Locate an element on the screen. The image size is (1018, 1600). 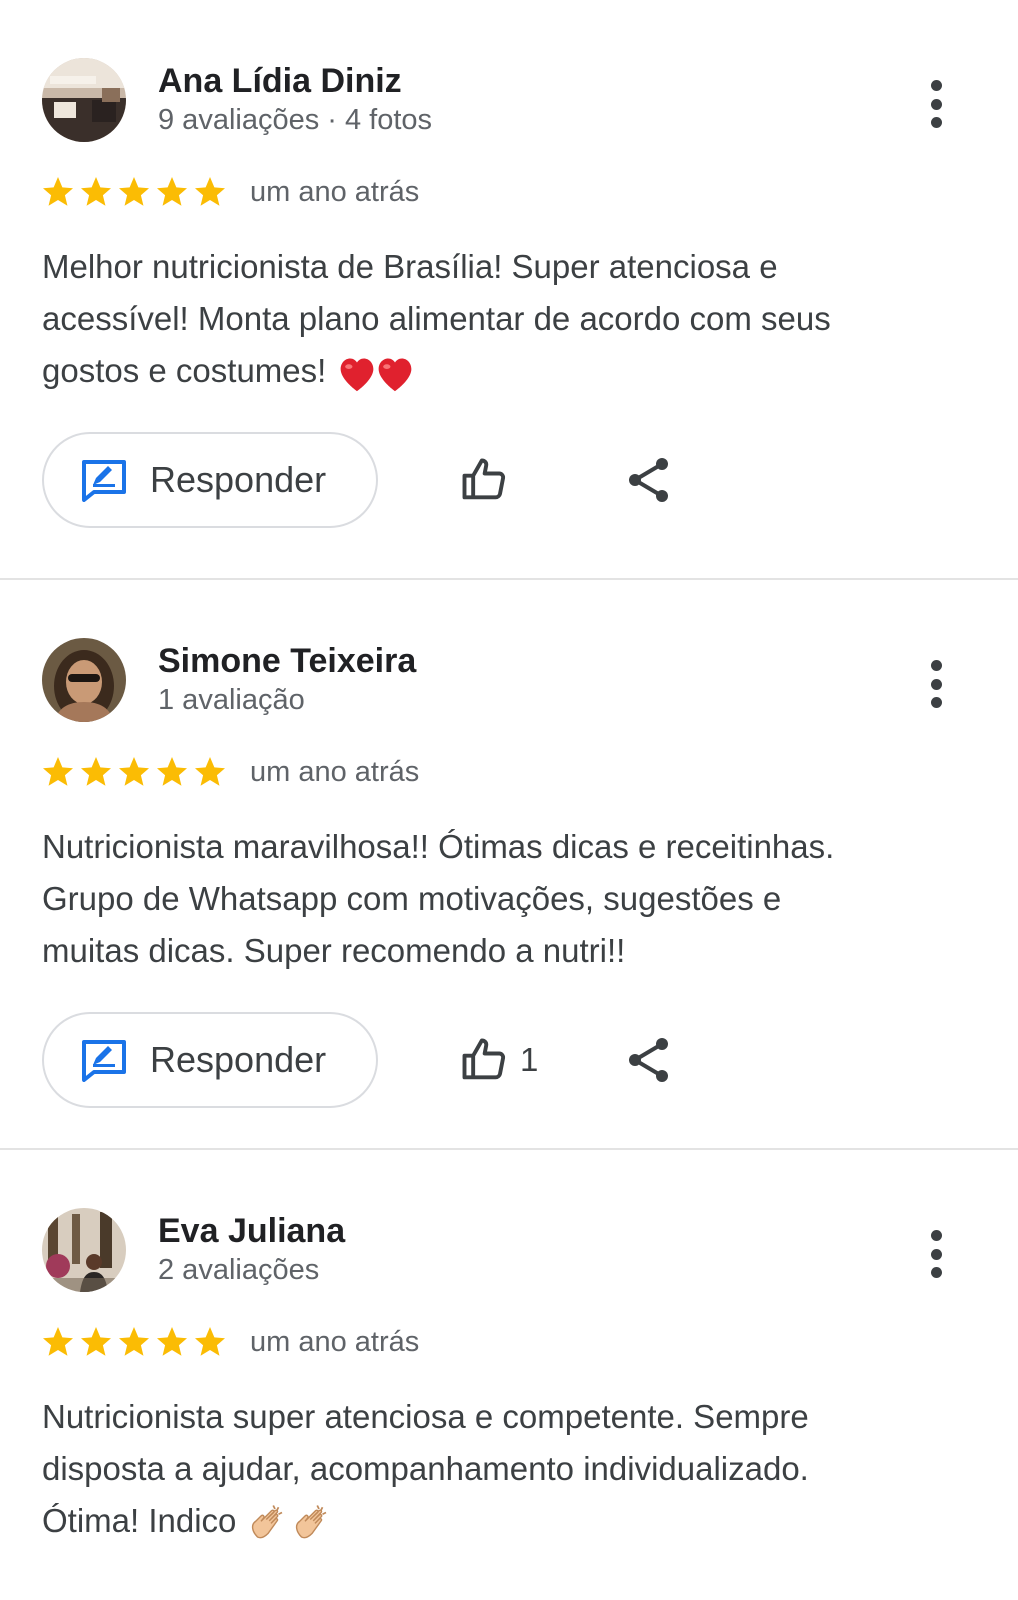
like-count: 1 is located at coordinates (529, 1059).